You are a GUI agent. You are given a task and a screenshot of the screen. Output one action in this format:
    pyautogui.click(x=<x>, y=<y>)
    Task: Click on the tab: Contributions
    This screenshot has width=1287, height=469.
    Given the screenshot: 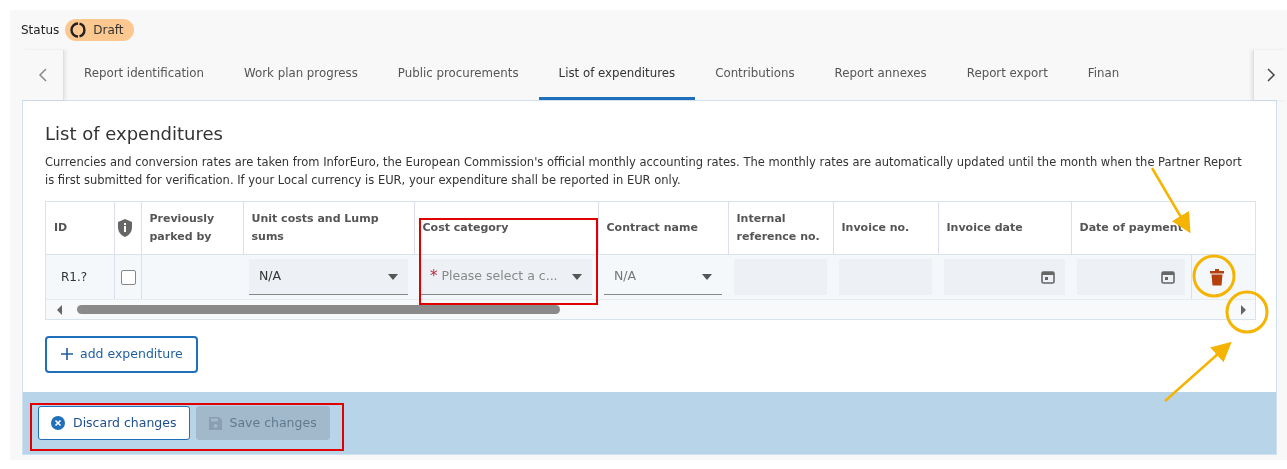 What is the action you would take?
    pyautogui.click(x=755, y=75)
    